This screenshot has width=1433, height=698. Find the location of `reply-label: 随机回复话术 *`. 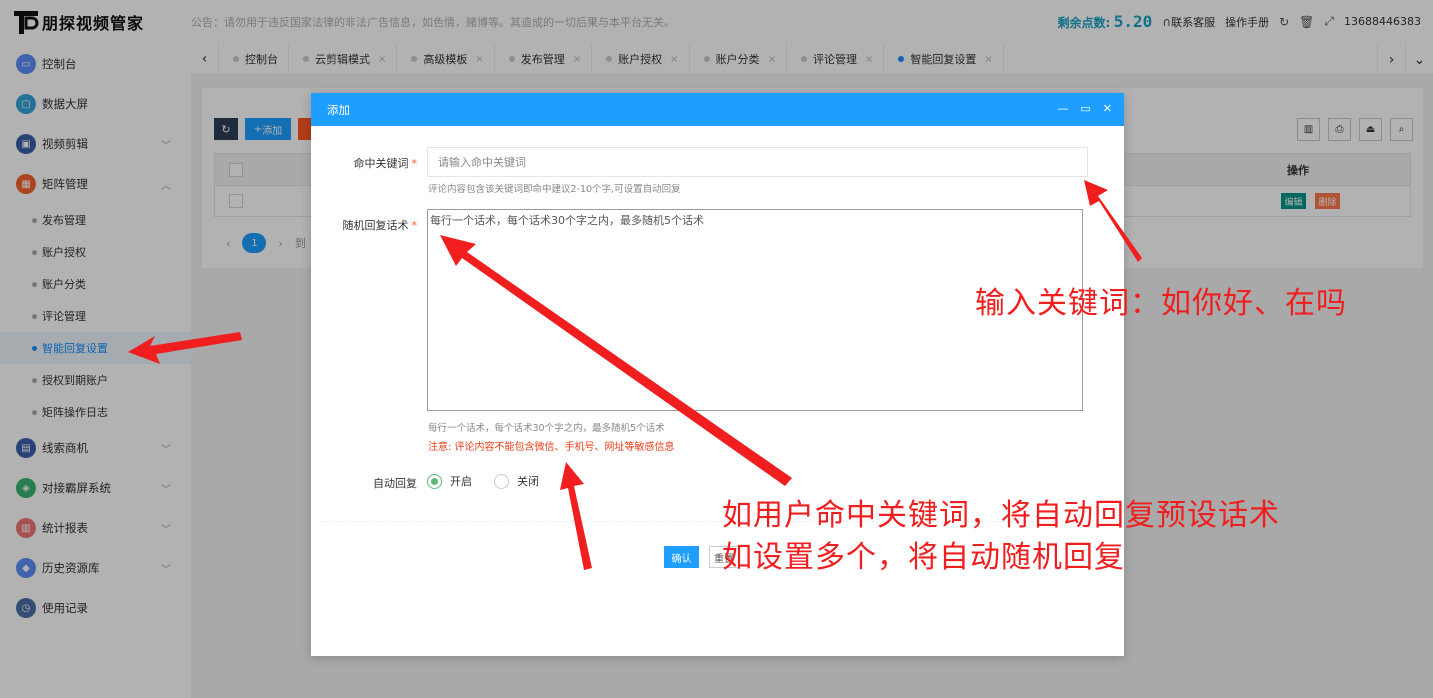

reply-label: 随机回复话术 * is located at coordinates (367, 225).